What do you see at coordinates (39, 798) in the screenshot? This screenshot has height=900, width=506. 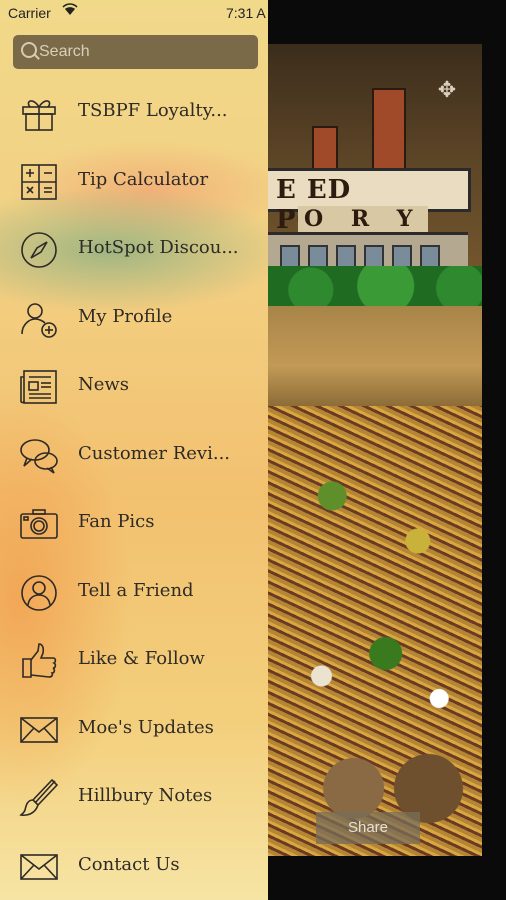 I see `paintbrush-icon` at bounding box center [39, 798].